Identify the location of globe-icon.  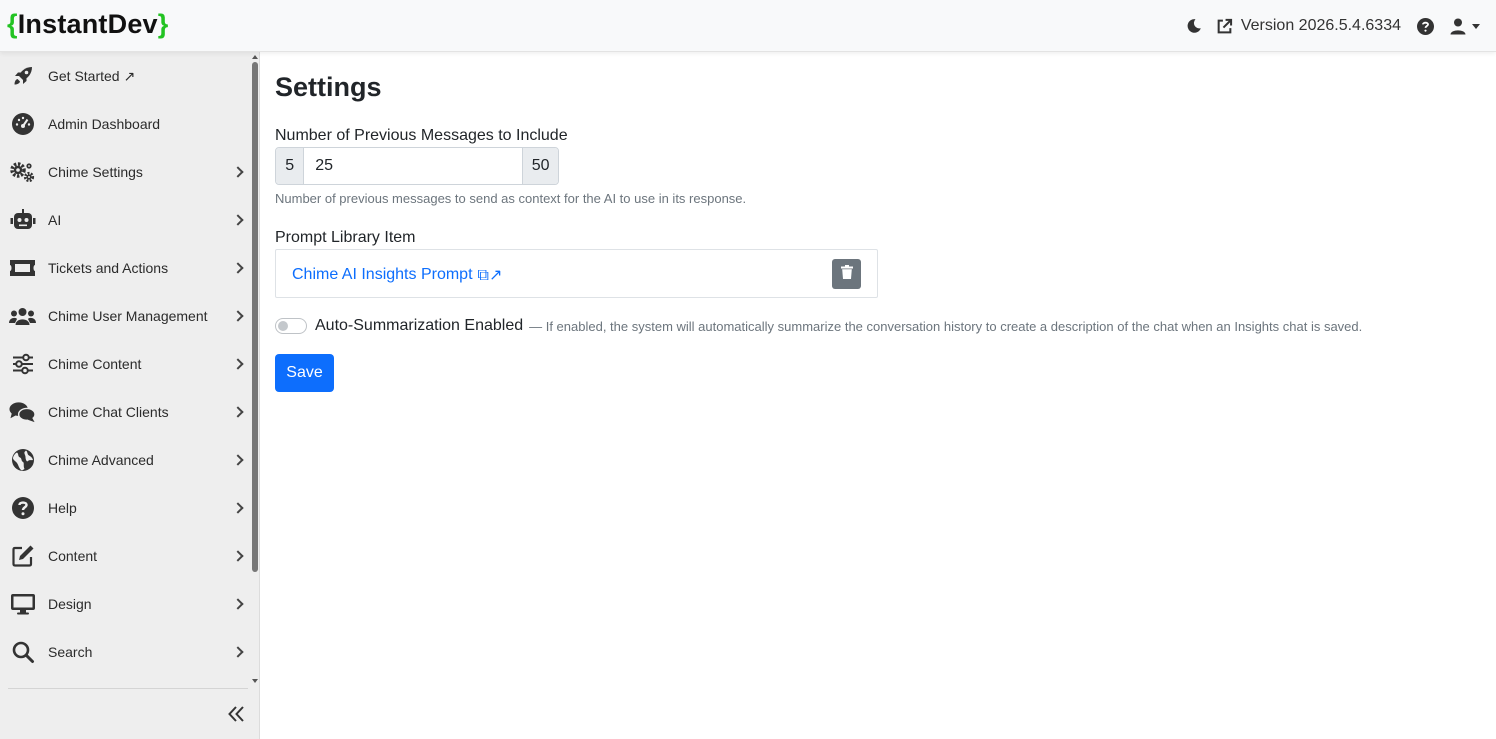
(22, 460).